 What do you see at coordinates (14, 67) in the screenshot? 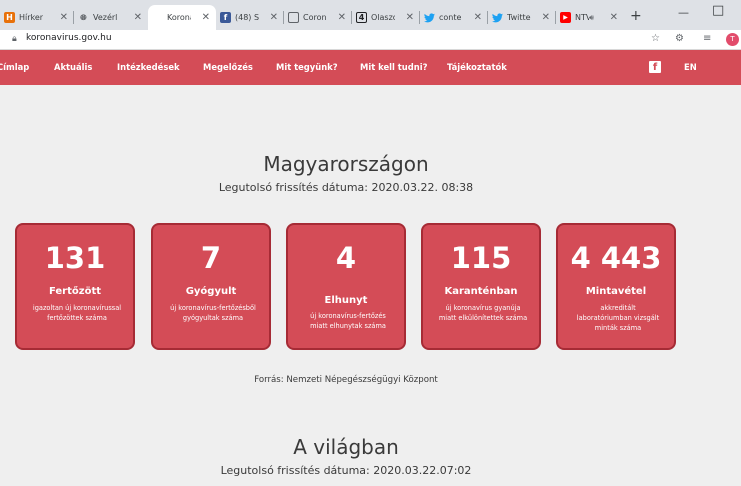
I see `nav-cimlap: Címlap` at bounding box center [14, 67].